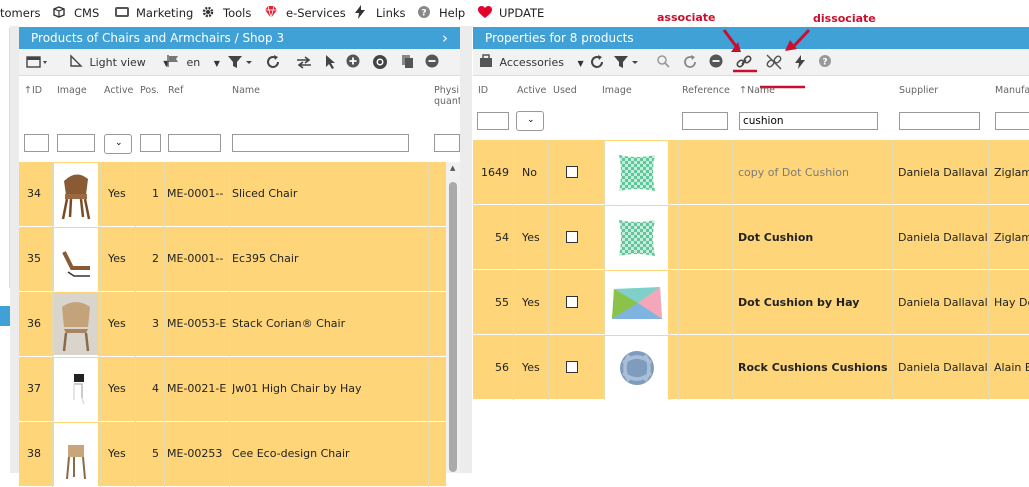 This screenshot has width=1029, height=487. Describe the element at coordinates (801, 38) in the screenshot. I see `dissociate-arrow` at that location.